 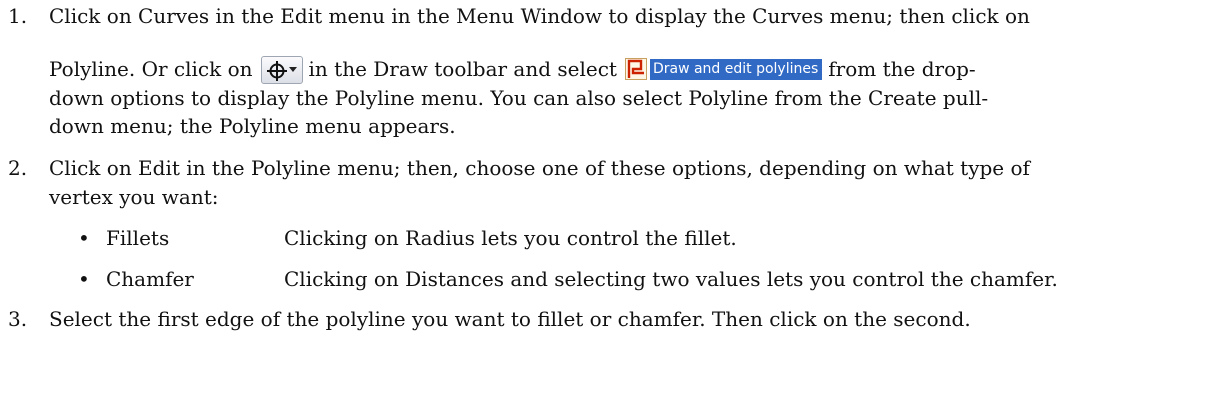 I want to click on step-number: 3., so click(x=18, y=319).